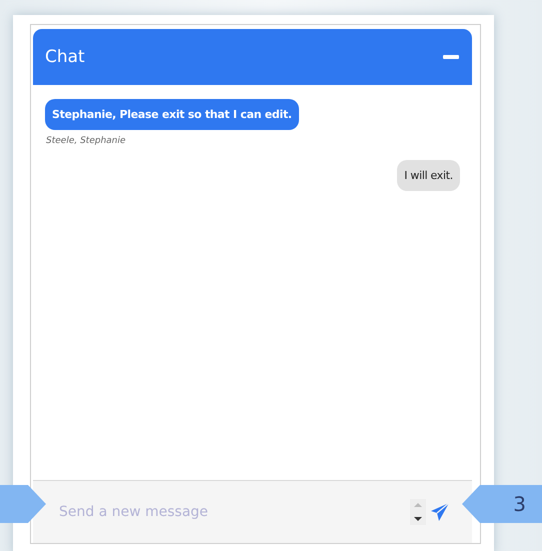 The image size is (542, 551). What do you see at coordinates (233, 512) in the screenshot?
I see `message-input: Send a new message` at bounding box center [233, 512].